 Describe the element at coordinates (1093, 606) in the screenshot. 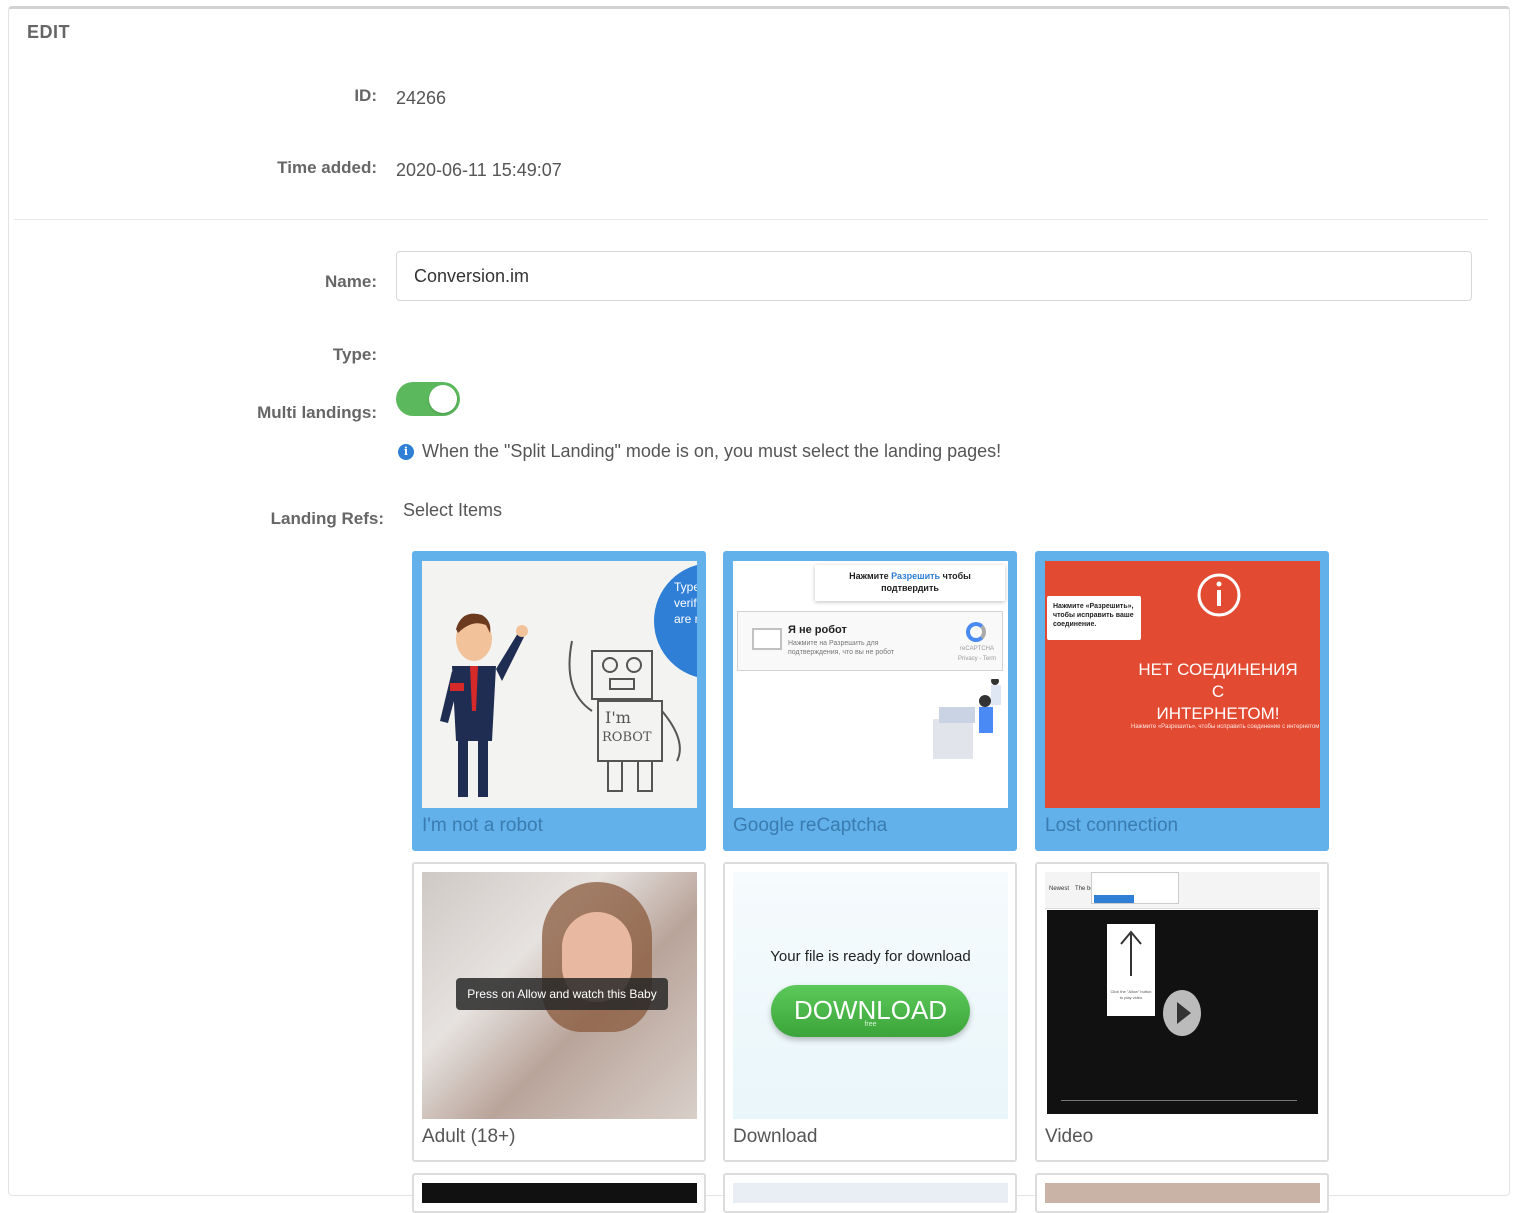

I see `thumb-text: Нажмите «Разрешить»,` at that location.